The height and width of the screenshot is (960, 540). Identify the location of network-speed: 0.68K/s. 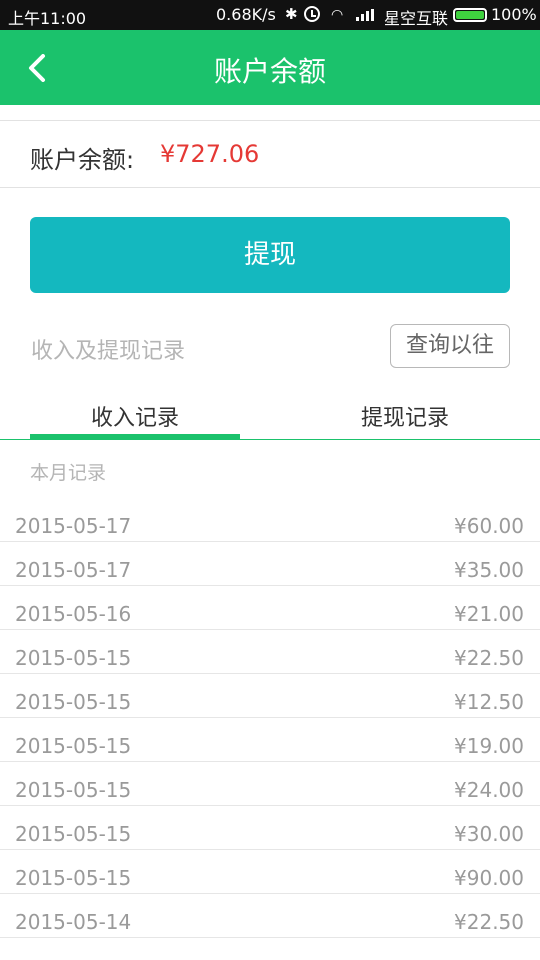
(246, 14).